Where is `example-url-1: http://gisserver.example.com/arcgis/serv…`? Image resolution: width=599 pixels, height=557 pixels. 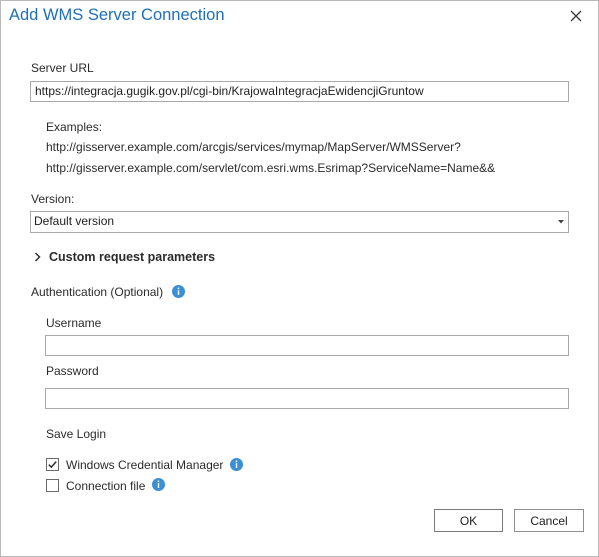 example-url-1: http://gisserver.example.com/arcgis/serv… is located at coordinates (253, 147).